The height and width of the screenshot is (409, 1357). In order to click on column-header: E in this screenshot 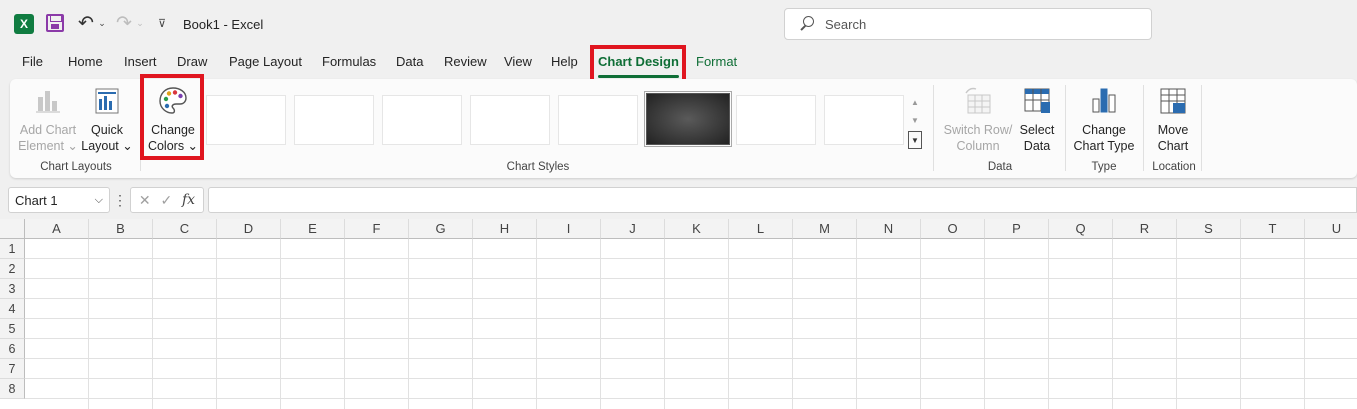, I will do `click(313, 229)`.